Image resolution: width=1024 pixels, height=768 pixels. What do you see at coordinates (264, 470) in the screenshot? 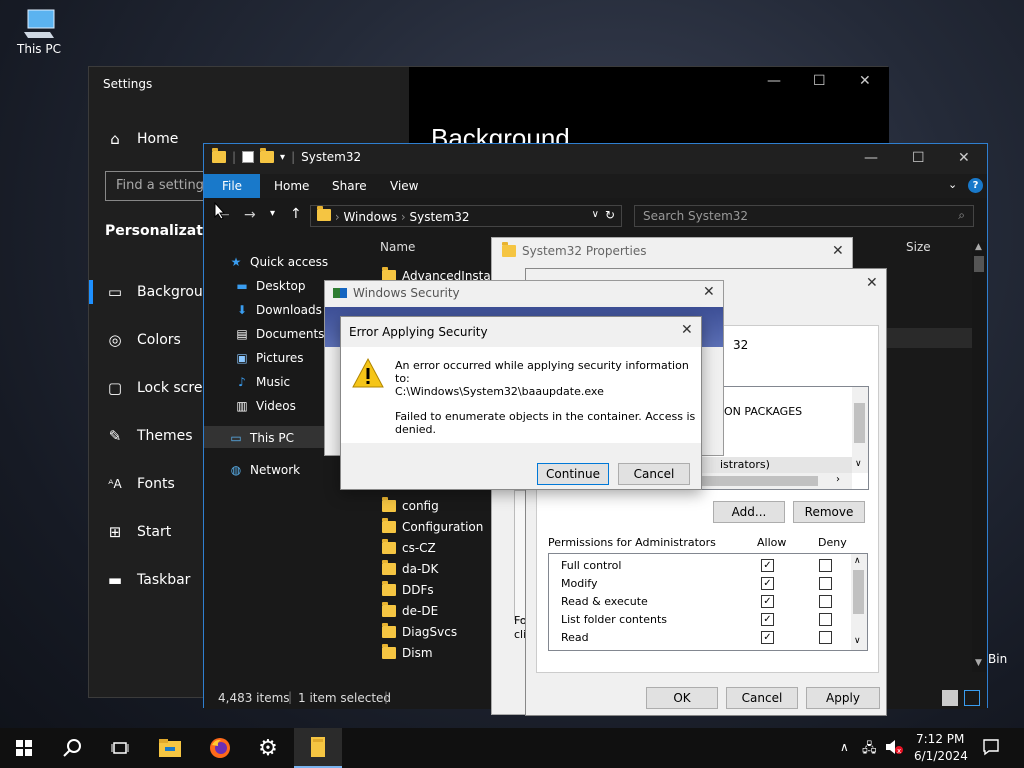
I see `nav-network: ◍ Network` at bounding box center [264, 470].